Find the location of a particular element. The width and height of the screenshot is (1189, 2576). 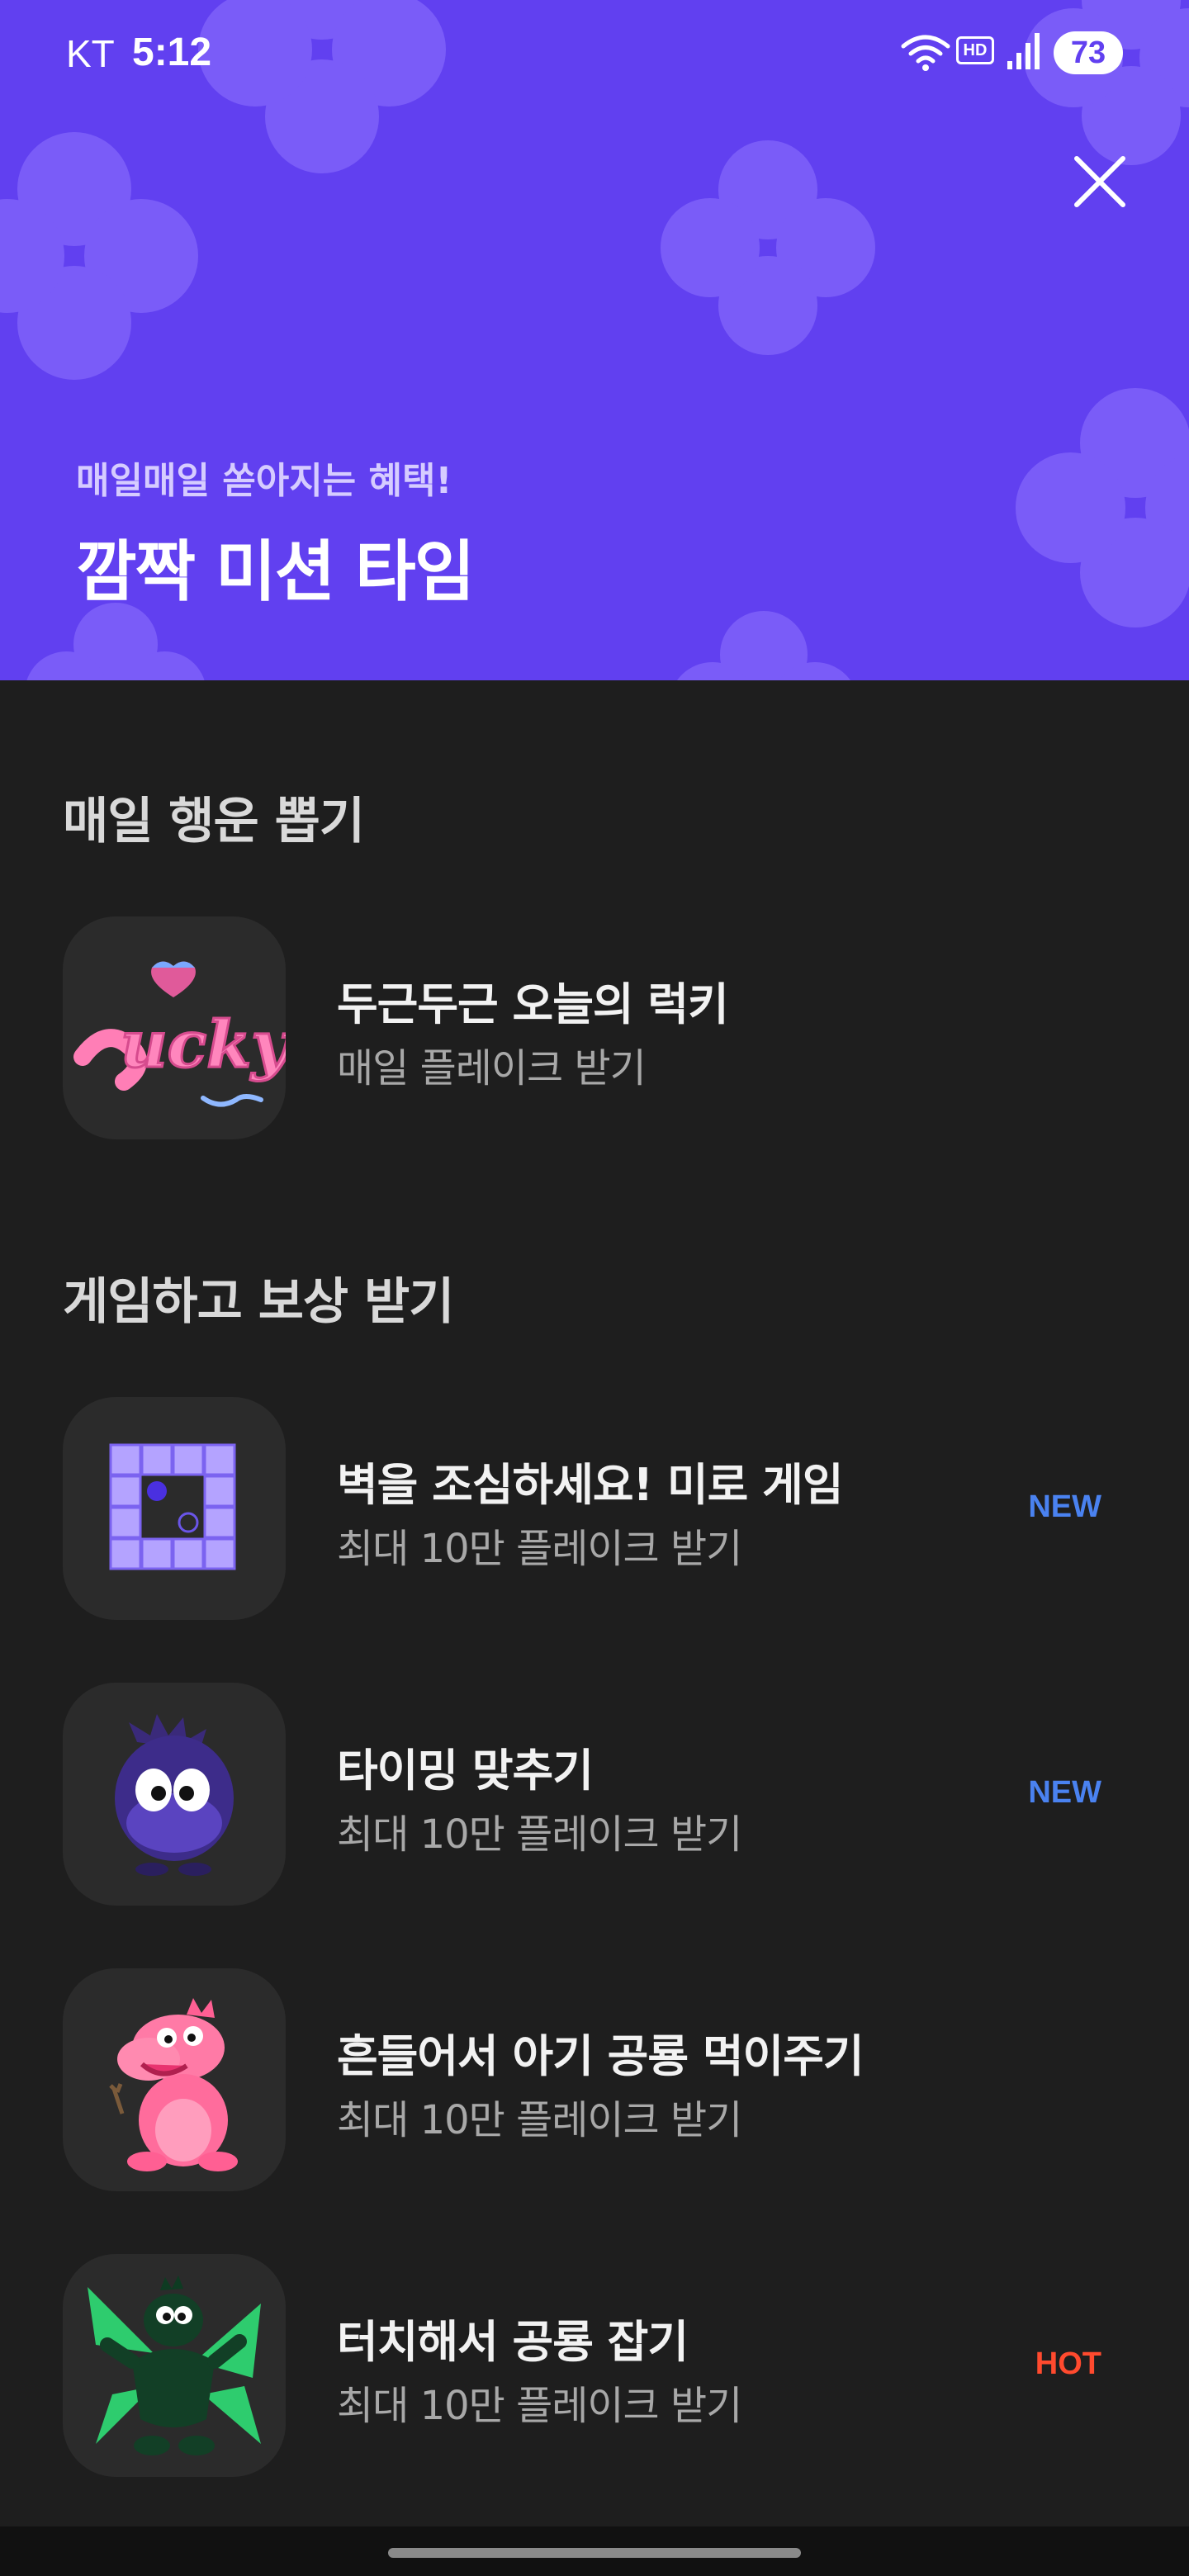

hero-title: 깜짝 미션 타임 is located at coordinates (275, 571).